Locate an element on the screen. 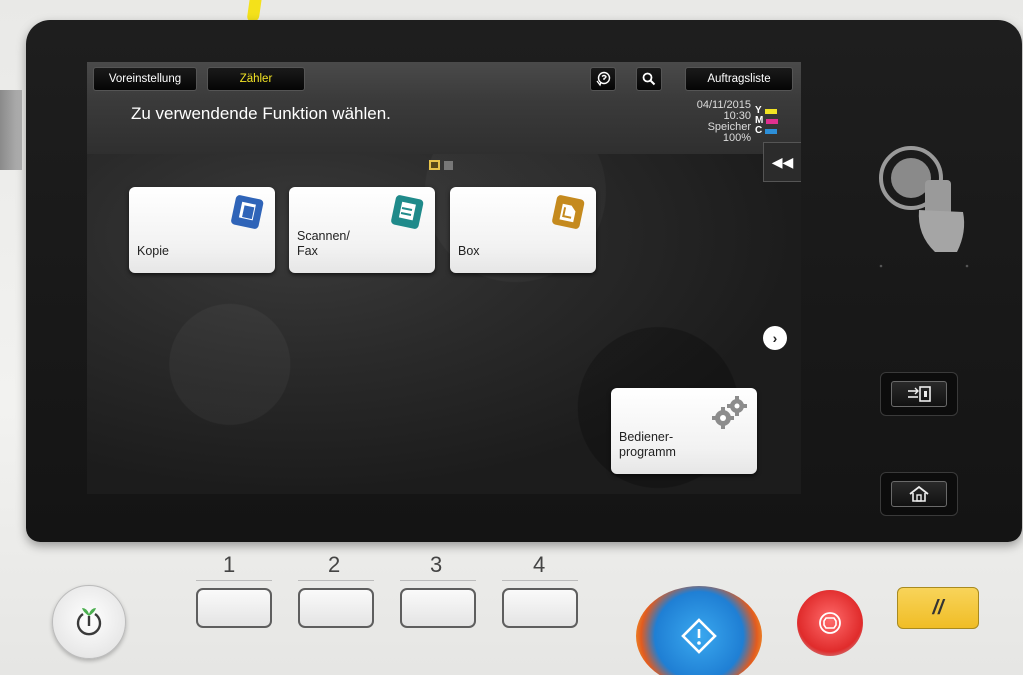 This screenshot has height=675, width=1023. key-2-label: 2 is located at coordinates (334, 564).